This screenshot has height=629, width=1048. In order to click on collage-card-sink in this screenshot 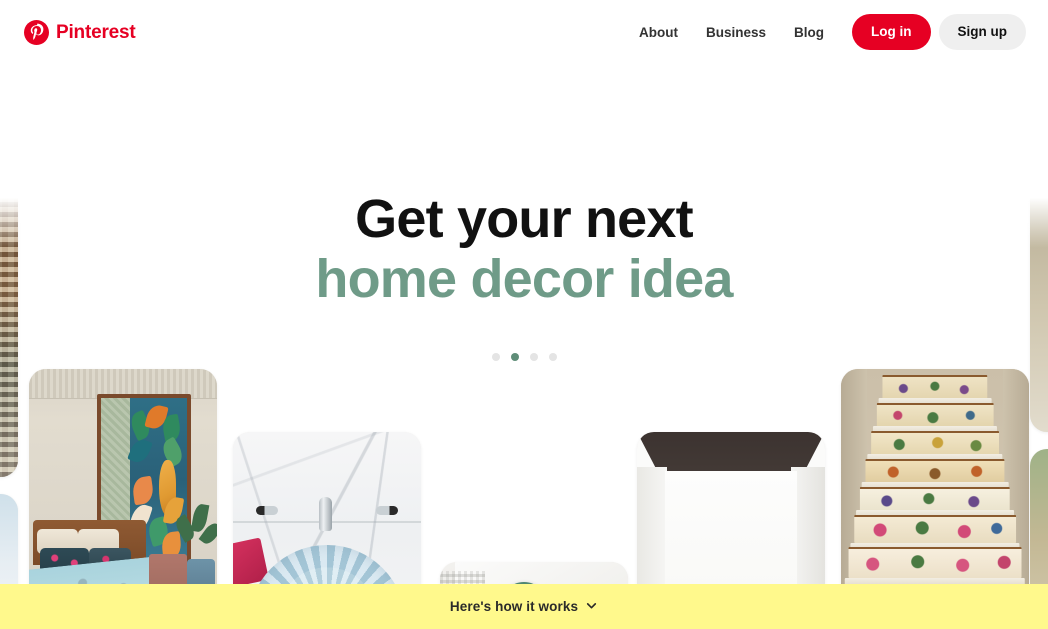, I will do `click(327, 508)`.